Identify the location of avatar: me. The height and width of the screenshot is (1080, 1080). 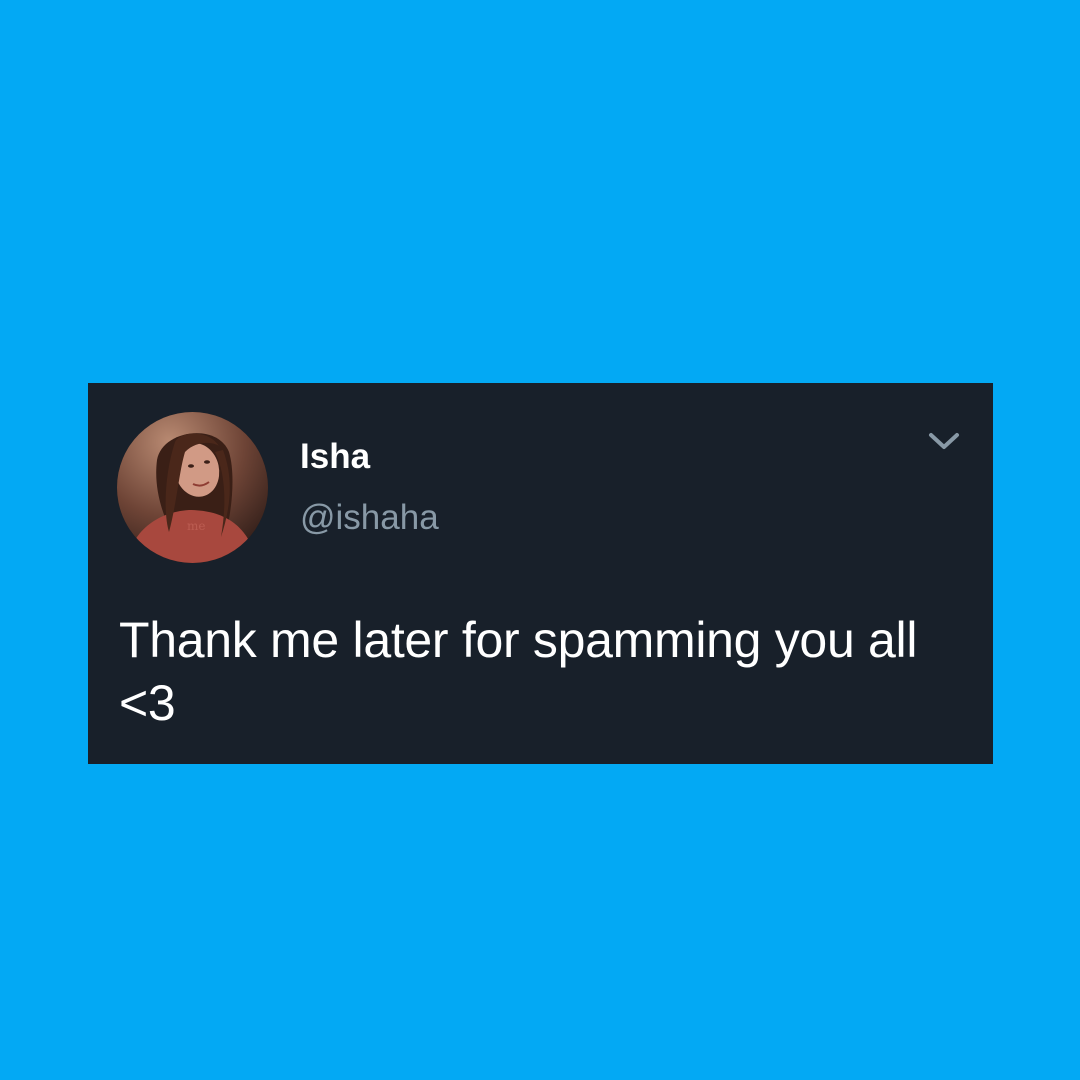
(192, 487).